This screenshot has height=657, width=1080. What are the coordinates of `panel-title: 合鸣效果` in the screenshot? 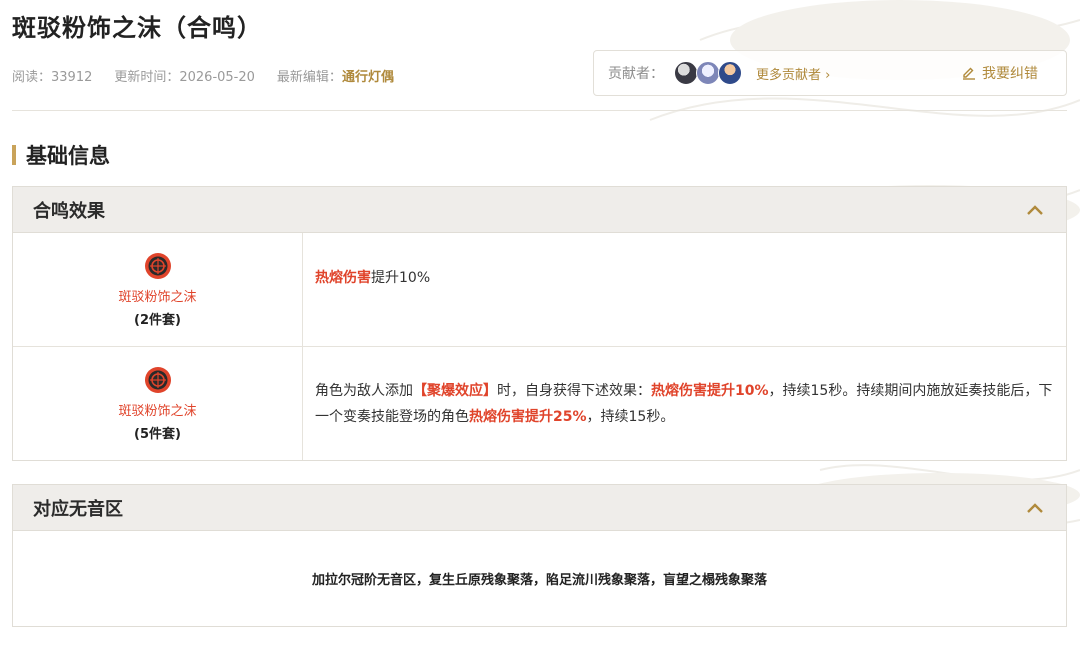 It's located at (69, 211).